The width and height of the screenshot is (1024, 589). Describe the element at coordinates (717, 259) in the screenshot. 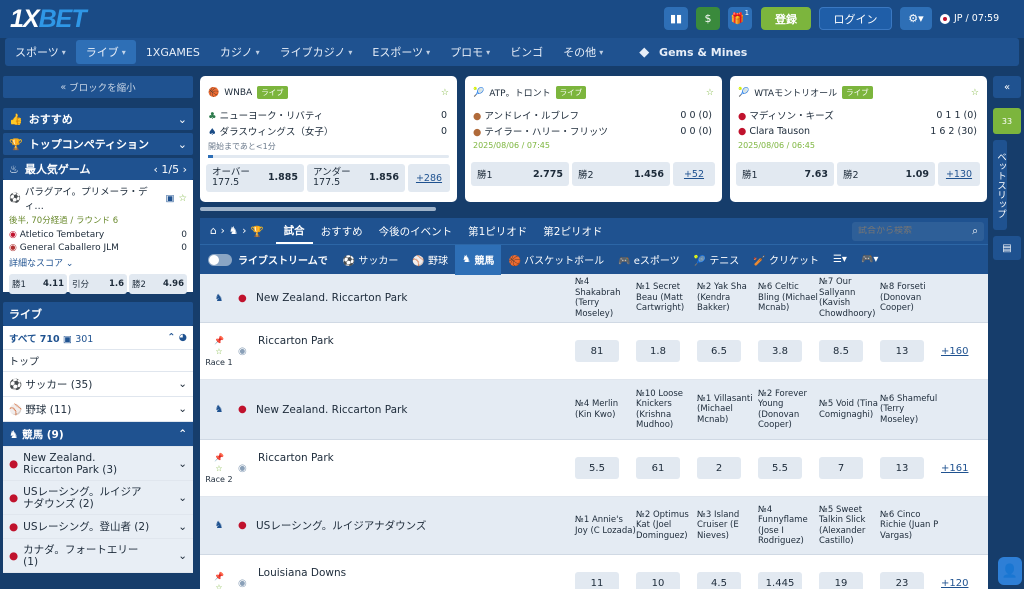

I see `filter-tennis: 🎾 テニス` at that location.